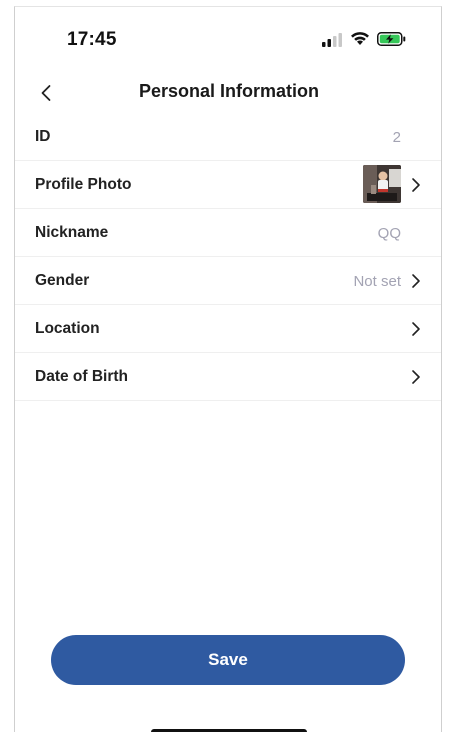 This screenshot has height=732, width=452. I want to click on row-label-gender: Gender, so click(62, 280).